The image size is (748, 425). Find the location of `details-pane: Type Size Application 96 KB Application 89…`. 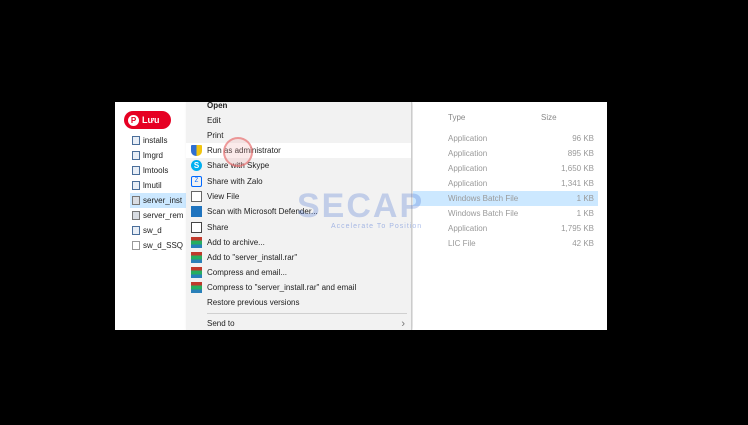

details-pane: Type Size Application 96 KB Application 89… is located at coordinates (510, 216).